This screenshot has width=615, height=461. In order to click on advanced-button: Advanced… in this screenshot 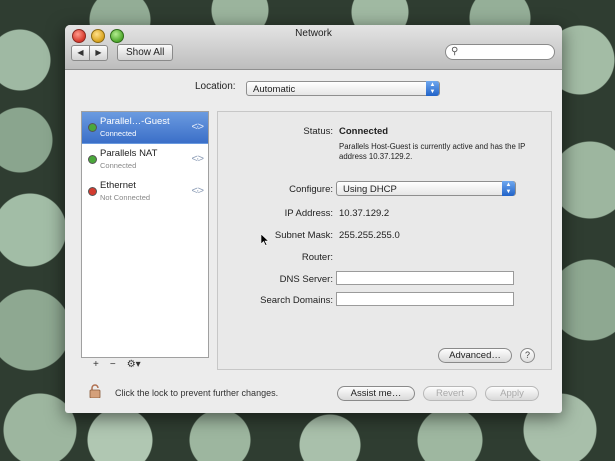, I will do `click(475, 355)`.